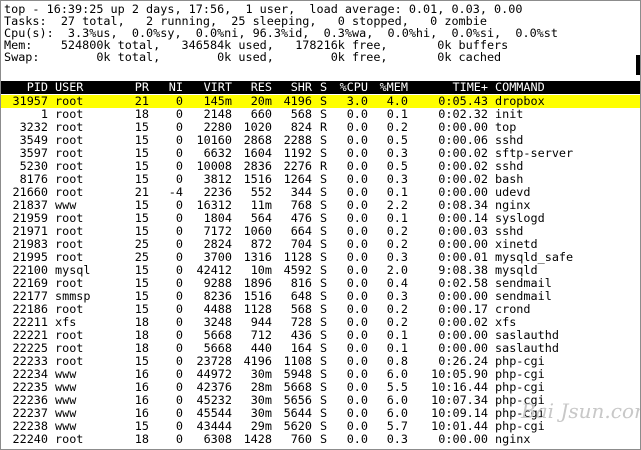  What do you see at coordinates (69, 439) in the screenshot?
I see `cell-user: root` at bounding box center [69, 439].